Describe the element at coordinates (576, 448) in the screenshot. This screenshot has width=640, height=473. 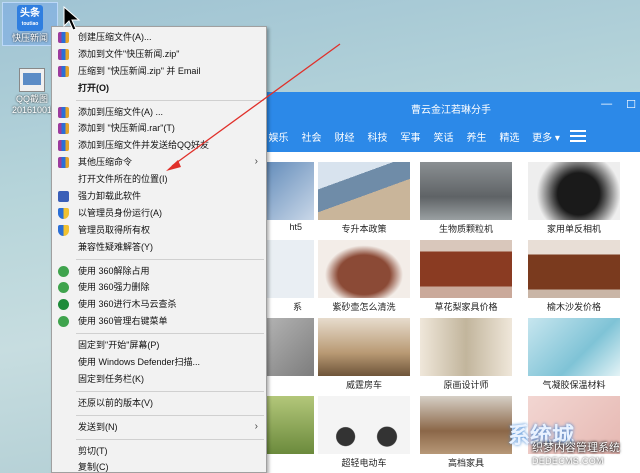
I see `watermark-title: 织梦内容管理系统` at that location.